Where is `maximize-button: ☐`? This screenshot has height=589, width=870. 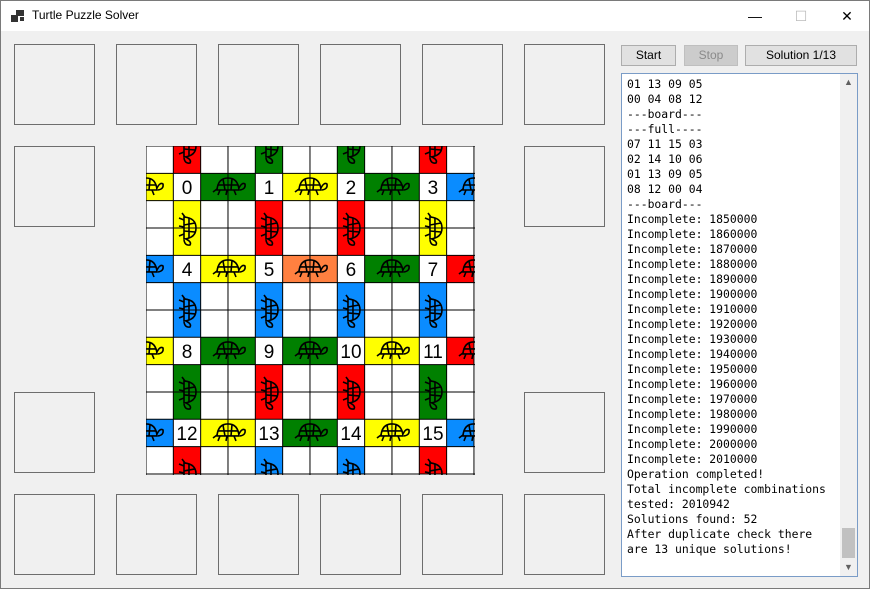
maximize-button: ☐ is located at coordinates (801, 16).